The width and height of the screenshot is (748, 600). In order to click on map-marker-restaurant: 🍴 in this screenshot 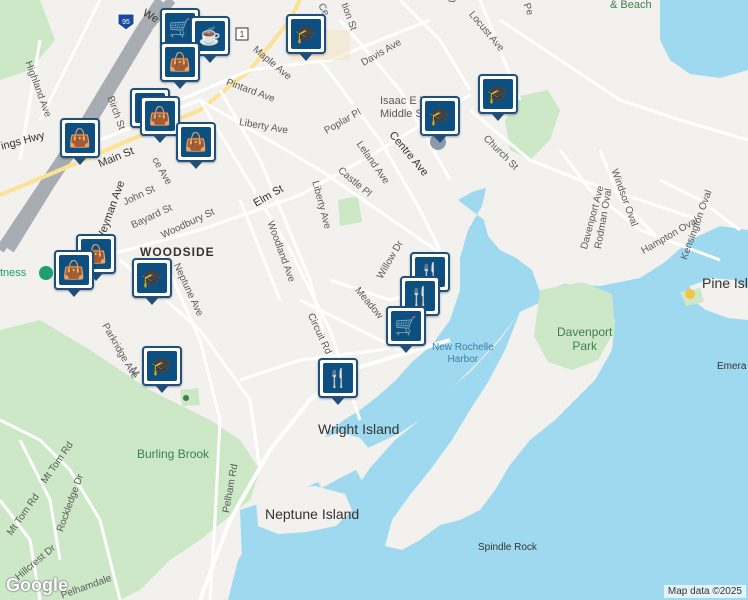, I will do `click(338, 381)`.